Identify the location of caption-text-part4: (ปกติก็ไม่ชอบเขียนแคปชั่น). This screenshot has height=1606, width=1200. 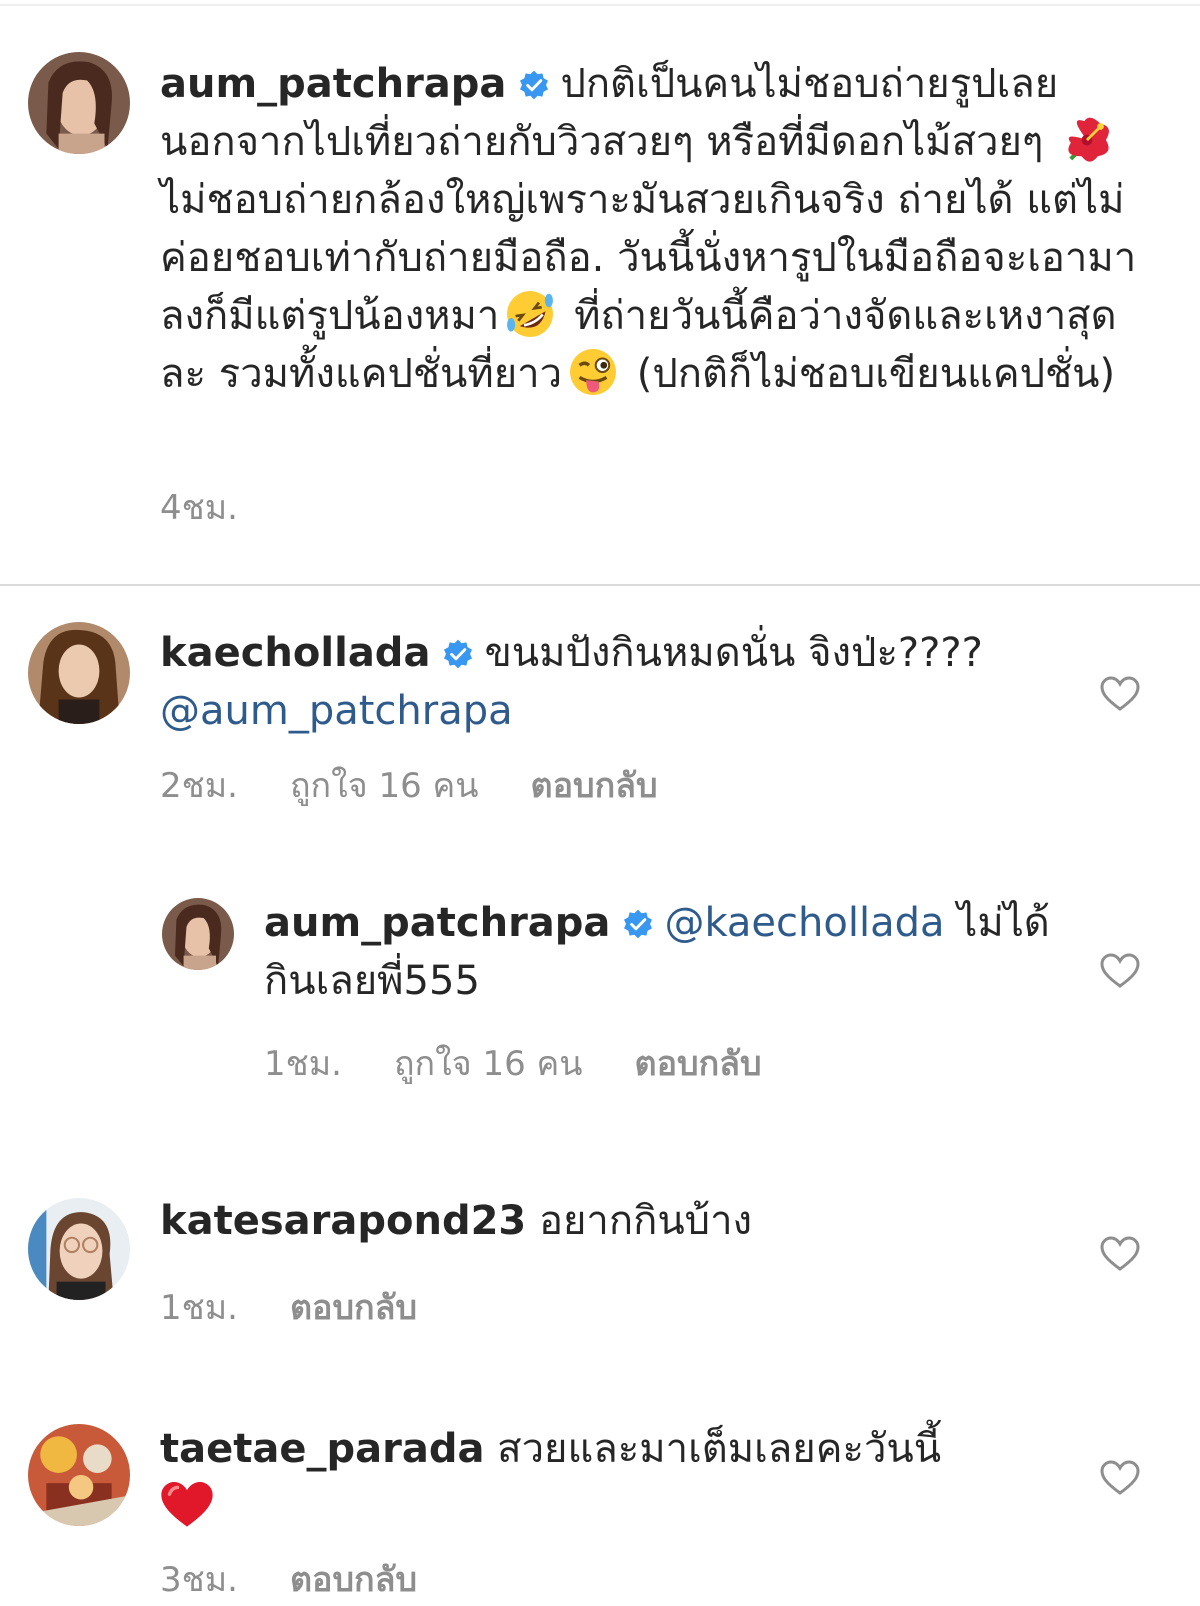
(876, 374).